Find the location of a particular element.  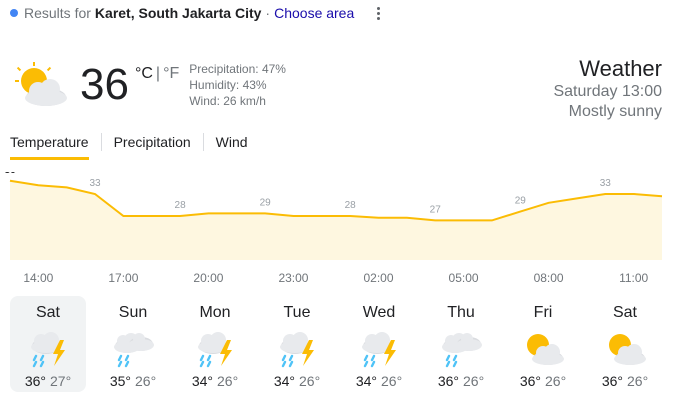

forecast-day-name: Thu is located at coordinates (461, 312).